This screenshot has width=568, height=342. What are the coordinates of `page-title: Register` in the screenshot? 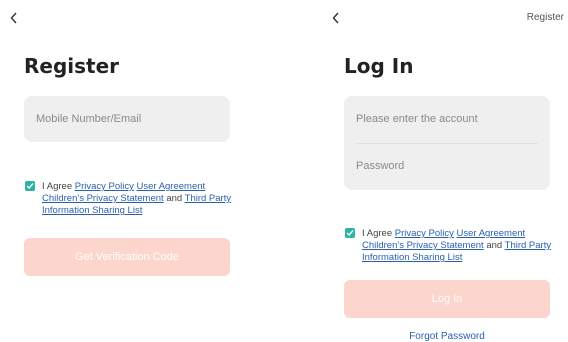 It's located at (72, 66).